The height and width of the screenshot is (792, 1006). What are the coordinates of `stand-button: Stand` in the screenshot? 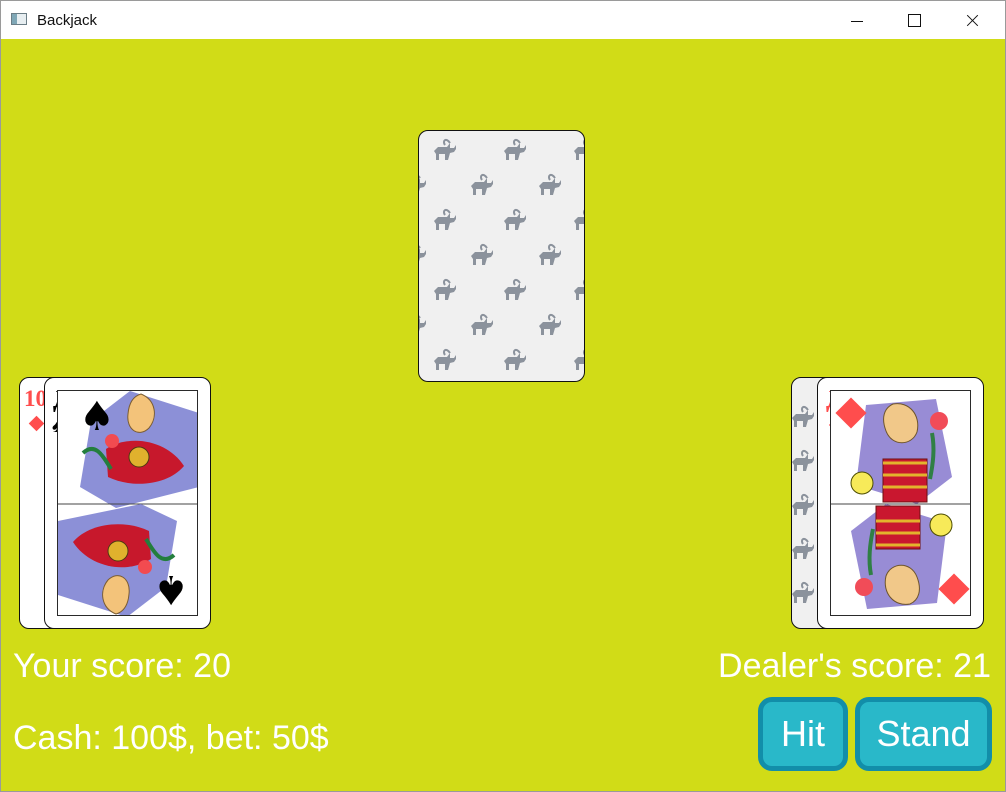 It's located at (923, 734).